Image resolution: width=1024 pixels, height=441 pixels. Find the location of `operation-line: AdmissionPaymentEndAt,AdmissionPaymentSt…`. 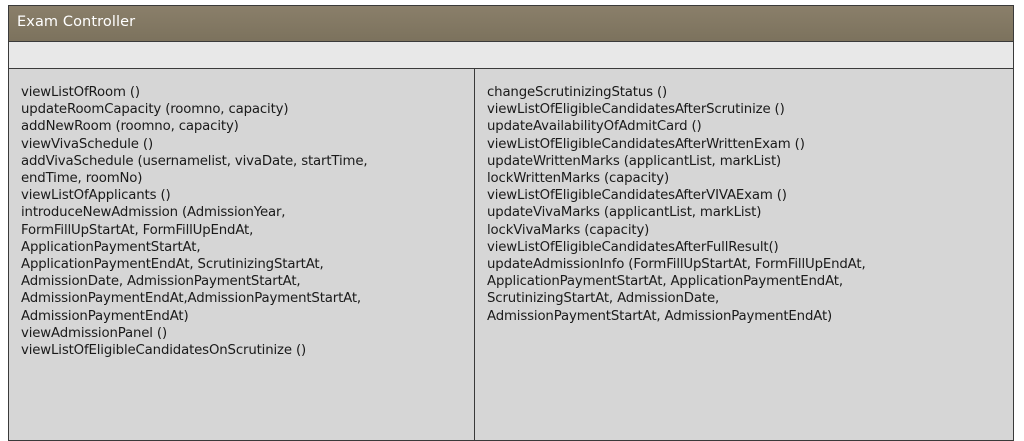

operation-line: AdmissionPaymentEndAt,AdmissionPaymentSt… is located at coordinates (191, 299).